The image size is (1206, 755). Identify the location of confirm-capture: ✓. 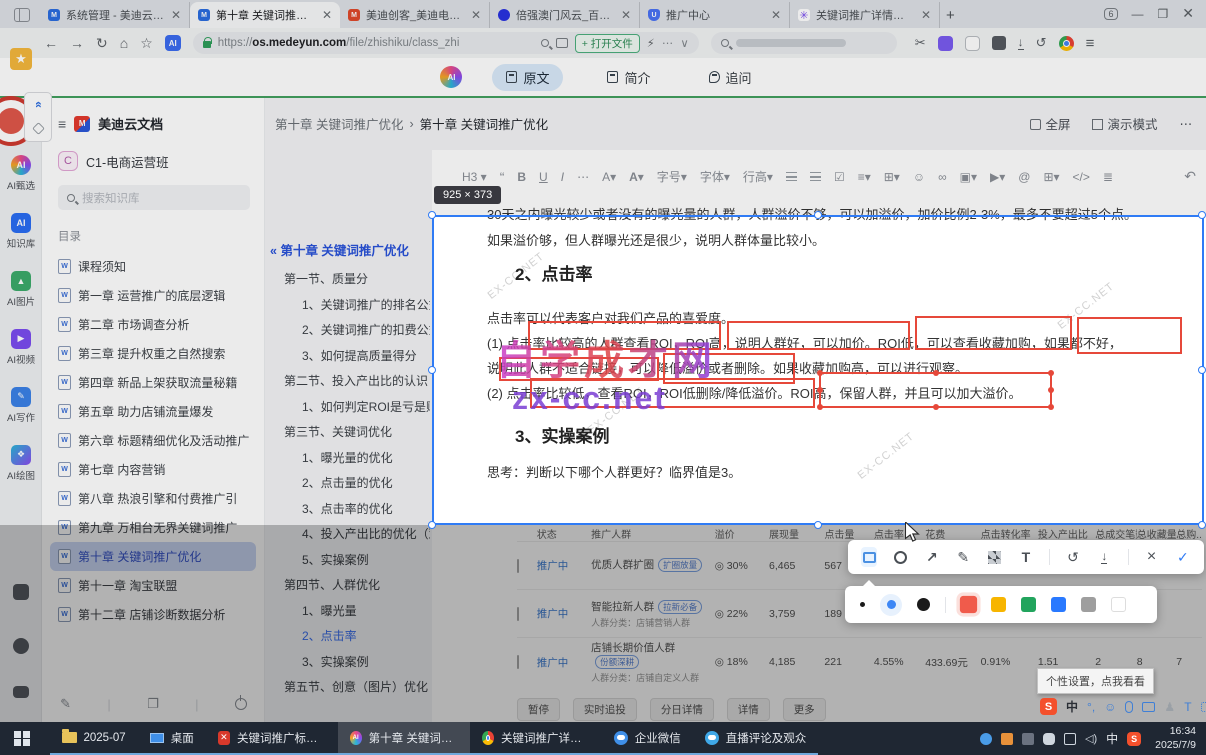
(1183, 557).